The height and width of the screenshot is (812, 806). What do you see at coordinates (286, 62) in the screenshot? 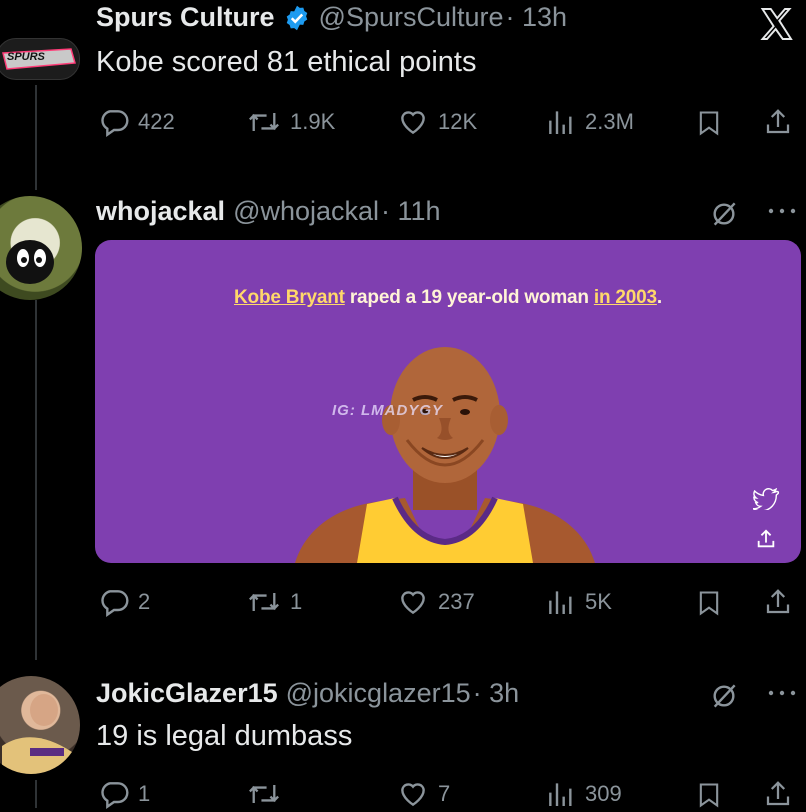
I see `tweet-text: Kobe scored 81 ethical points` at bounding box center [286, 62].